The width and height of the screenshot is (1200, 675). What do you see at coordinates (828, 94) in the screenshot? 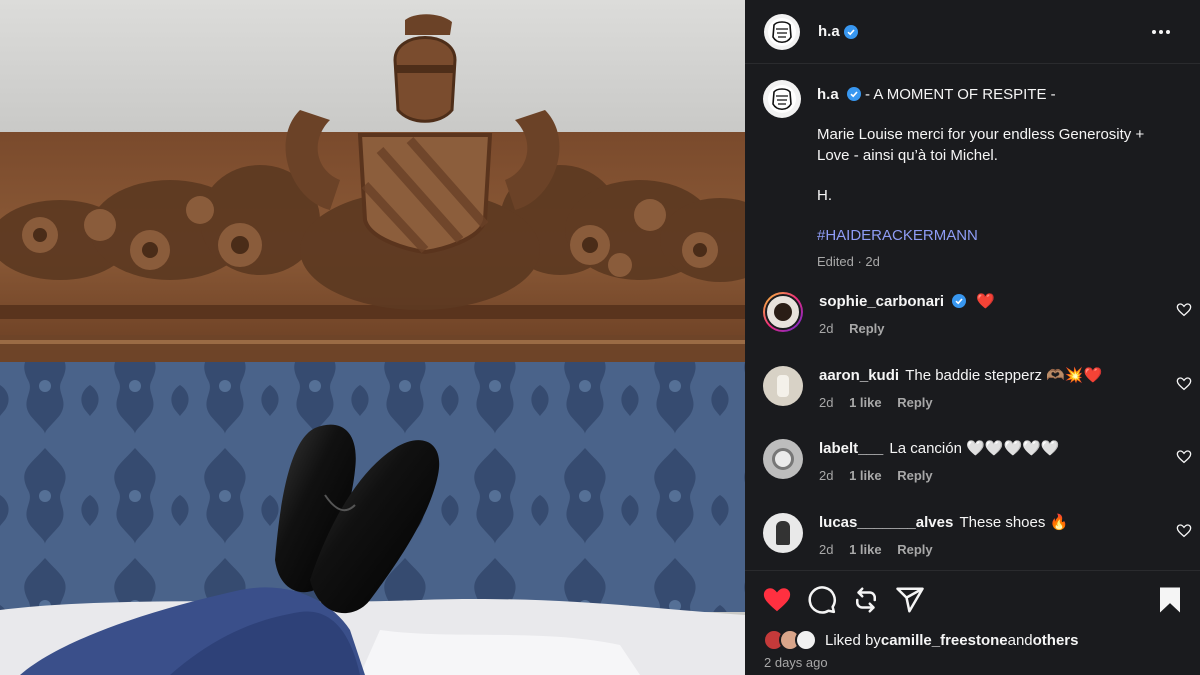
I see `caption-author-username: h.a` at bounding box center [828, 94].